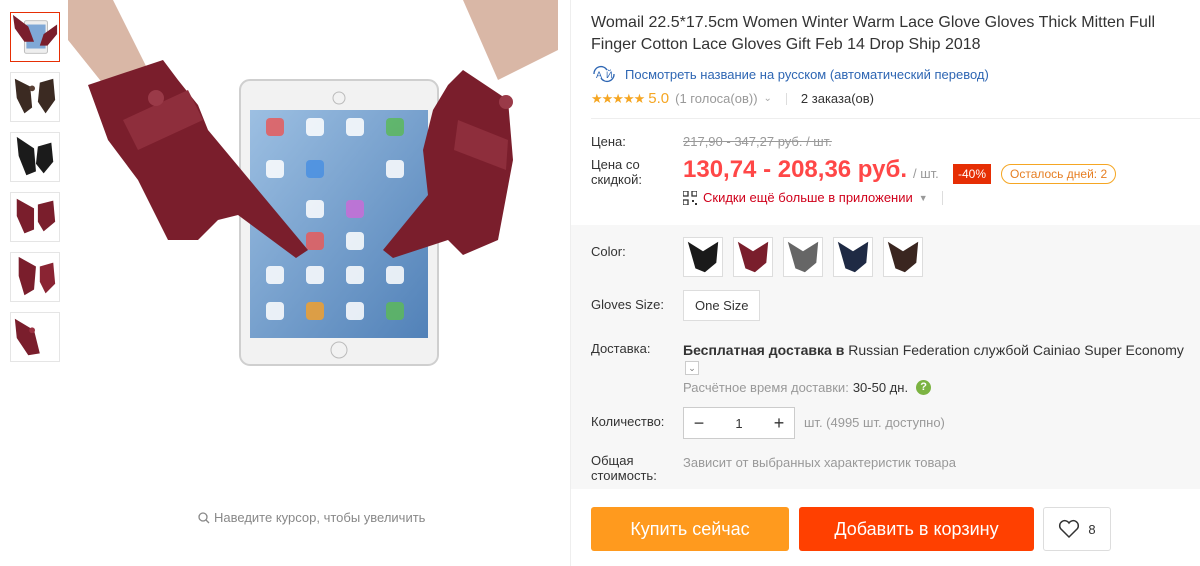 This screenshot has height=566, width=1200. Describe the element at coordinates (690, 197) in the screenshot. I see `qr-code-icon` at that location.